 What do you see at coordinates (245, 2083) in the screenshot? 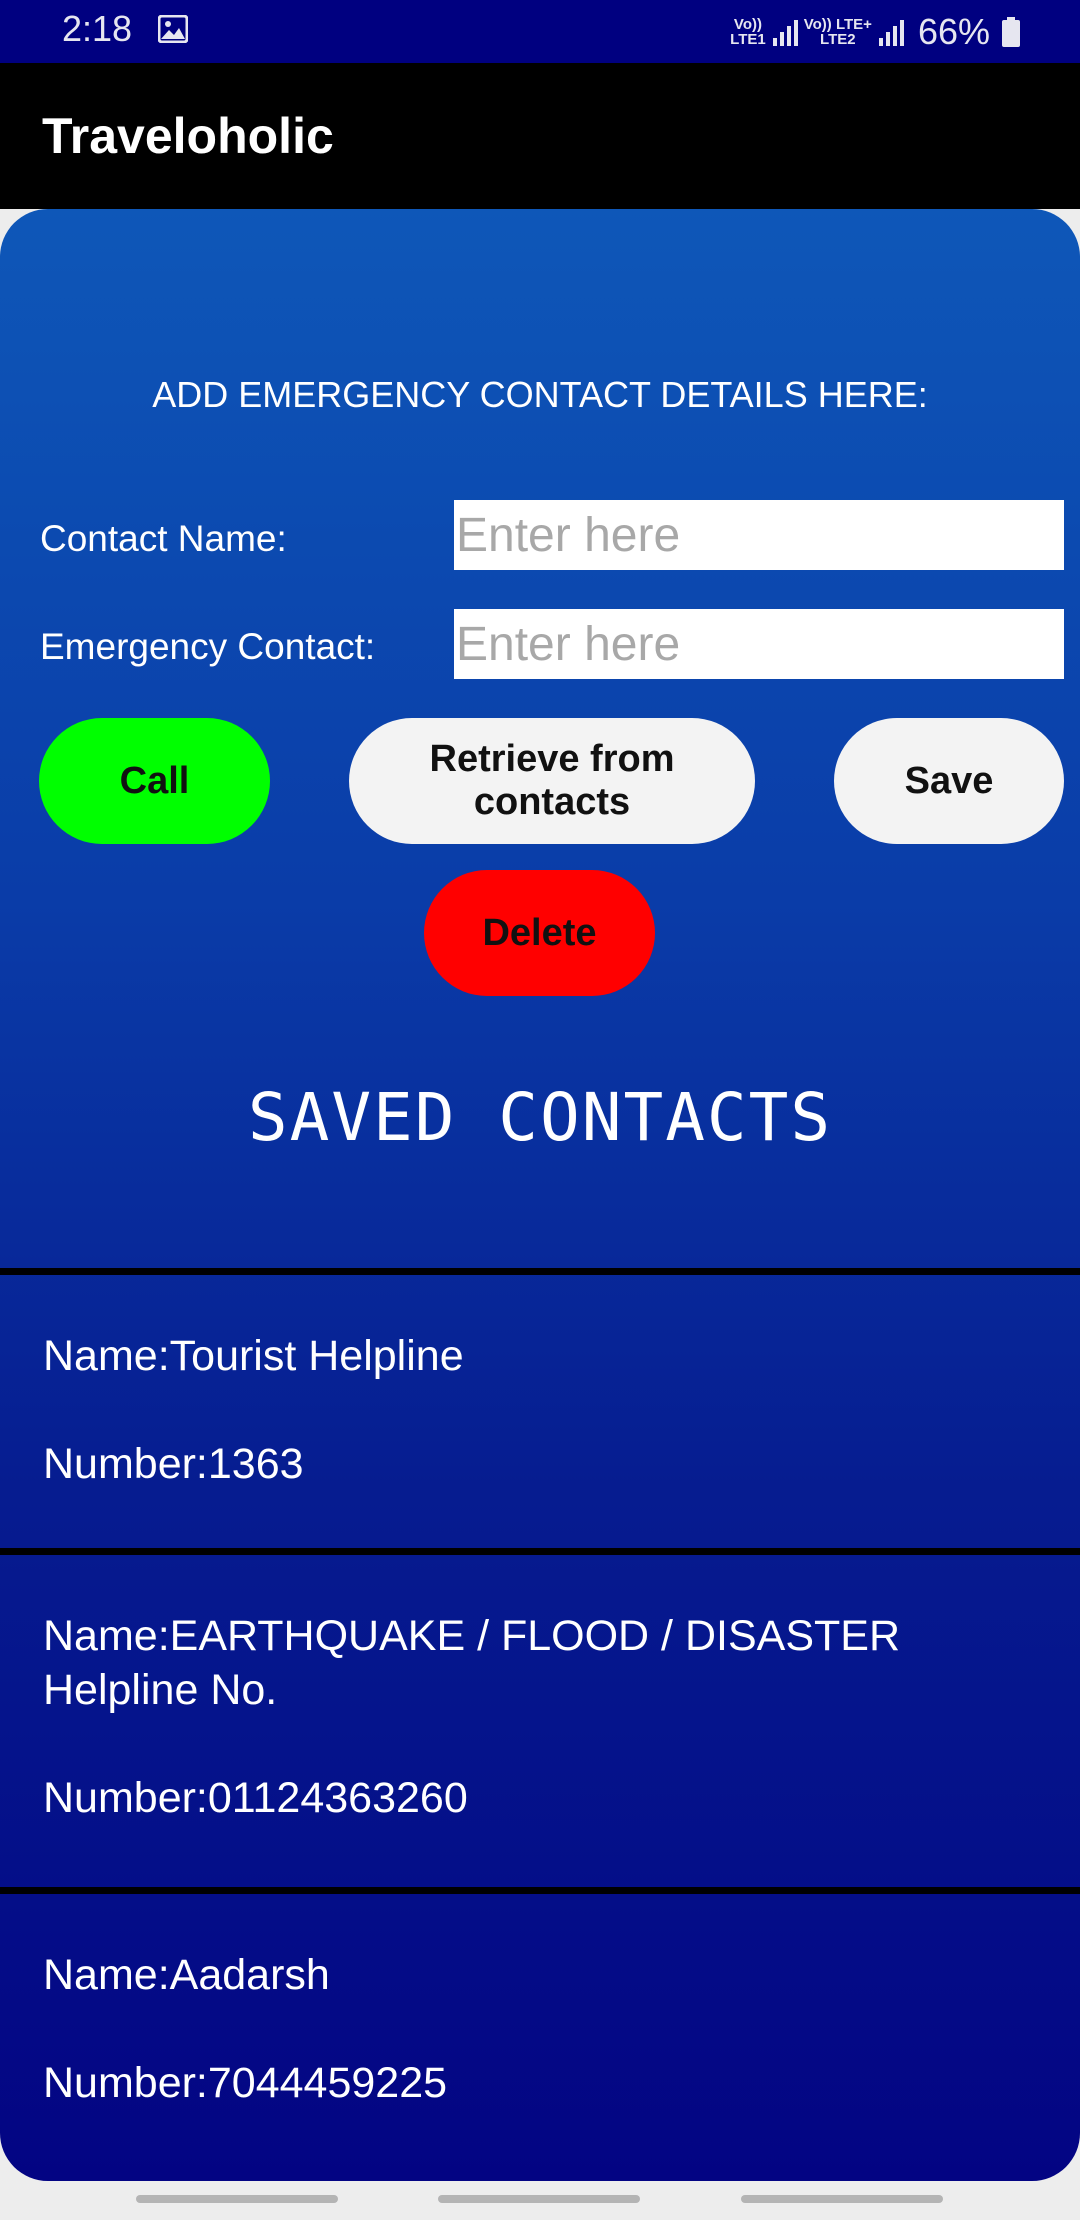
I see `contact-number: Number:7044459225` at bounding box center [245, 2083].